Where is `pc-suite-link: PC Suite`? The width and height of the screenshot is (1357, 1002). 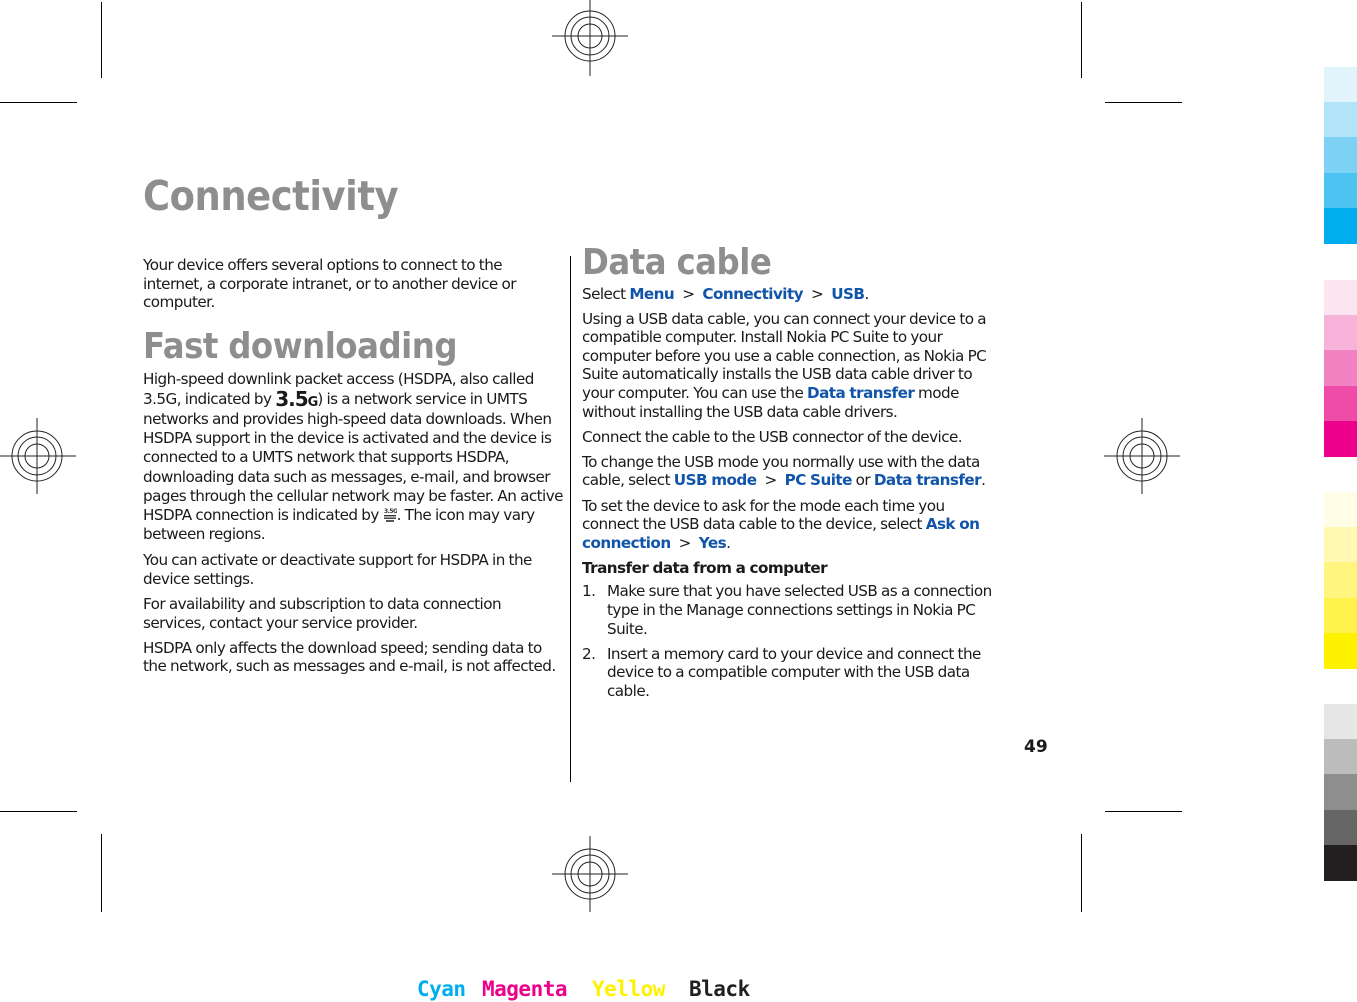
pc-suite-link: PC Suite is located at coordinates (819, 480).